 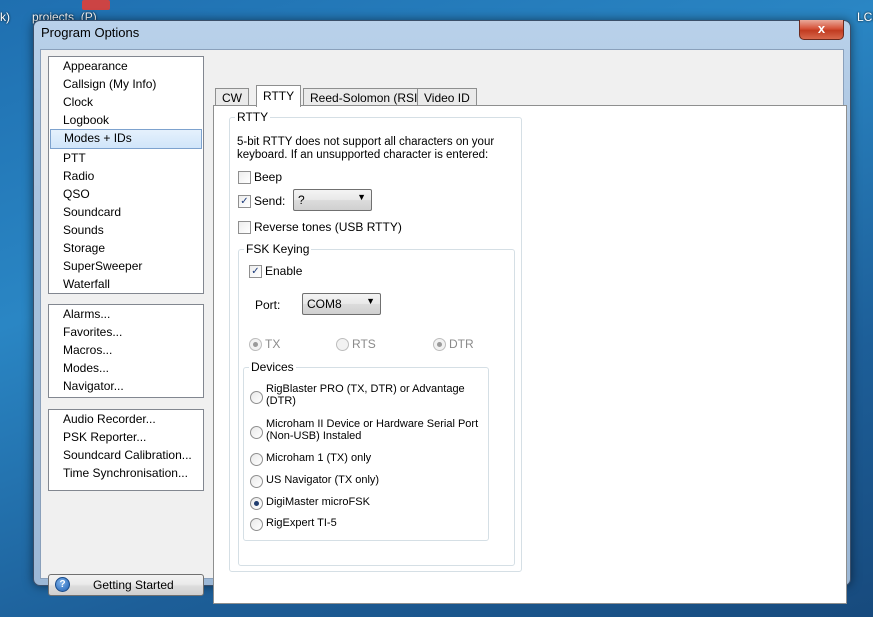 I want to click on device-rigexpert-radio, so click(x=256, y=524).